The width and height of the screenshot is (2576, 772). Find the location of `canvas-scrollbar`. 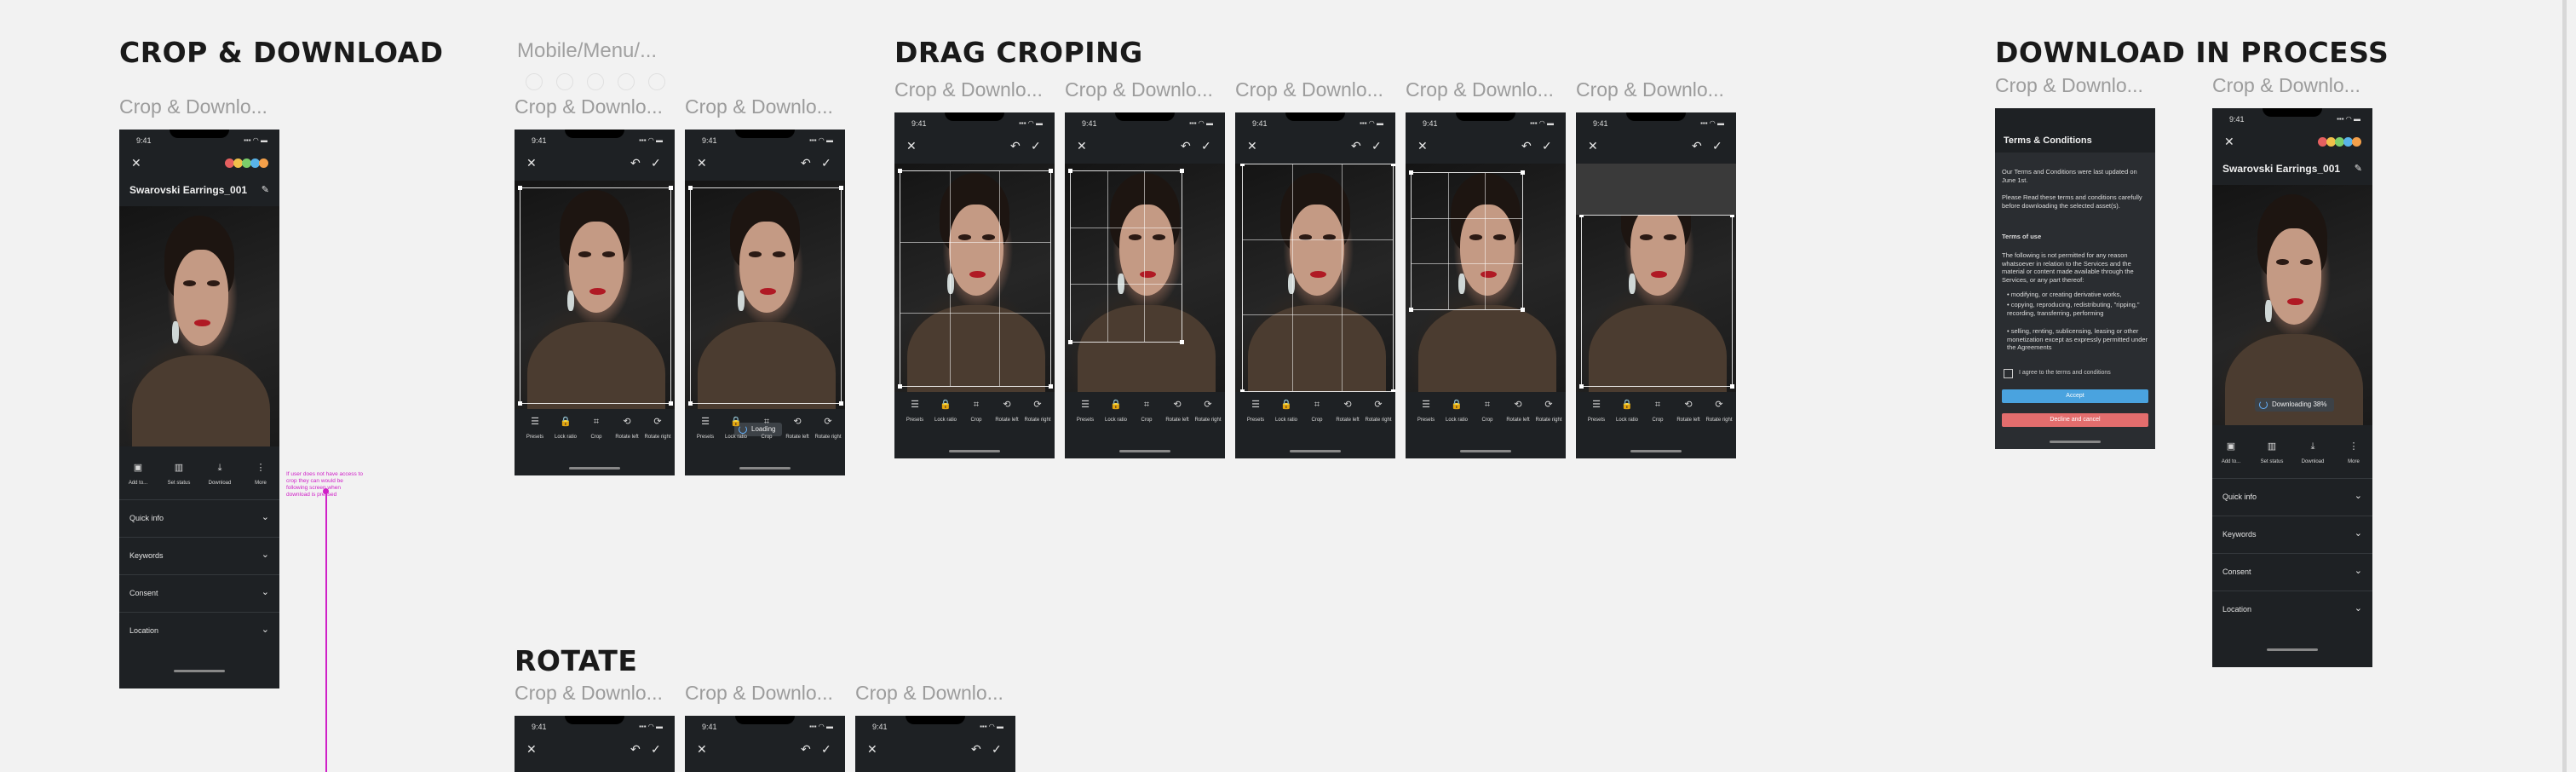

canvas-scrollbar is located at coordinates (2565, 386).